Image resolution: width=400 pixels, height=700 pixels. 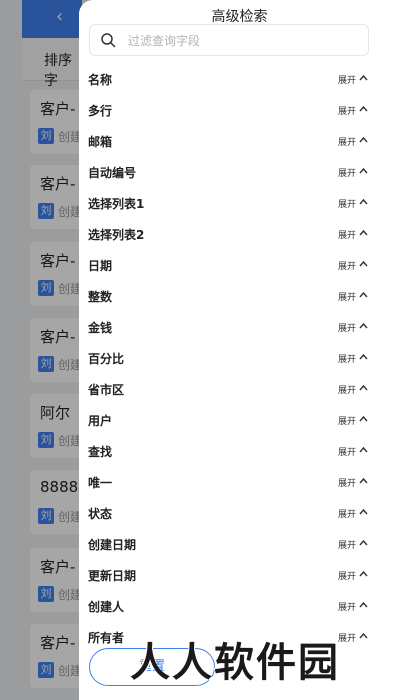 What do you see at coordinates (106, 390) in the screenshot?
I see `field-label: 省市区` at bounding box center [106, 390].